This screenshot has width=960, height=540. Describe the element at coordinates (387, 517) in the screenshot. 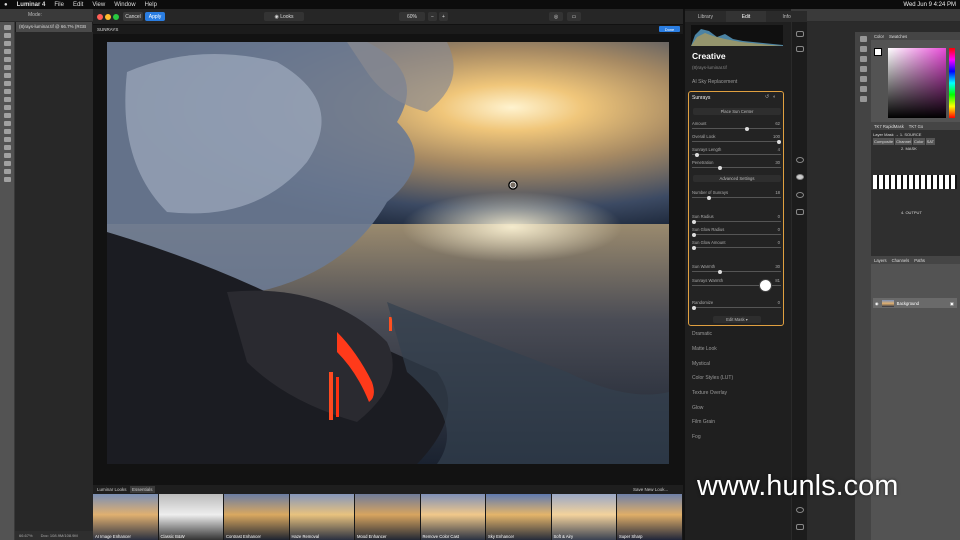

I see `look-thumb: Mood Enhancer` at that location.